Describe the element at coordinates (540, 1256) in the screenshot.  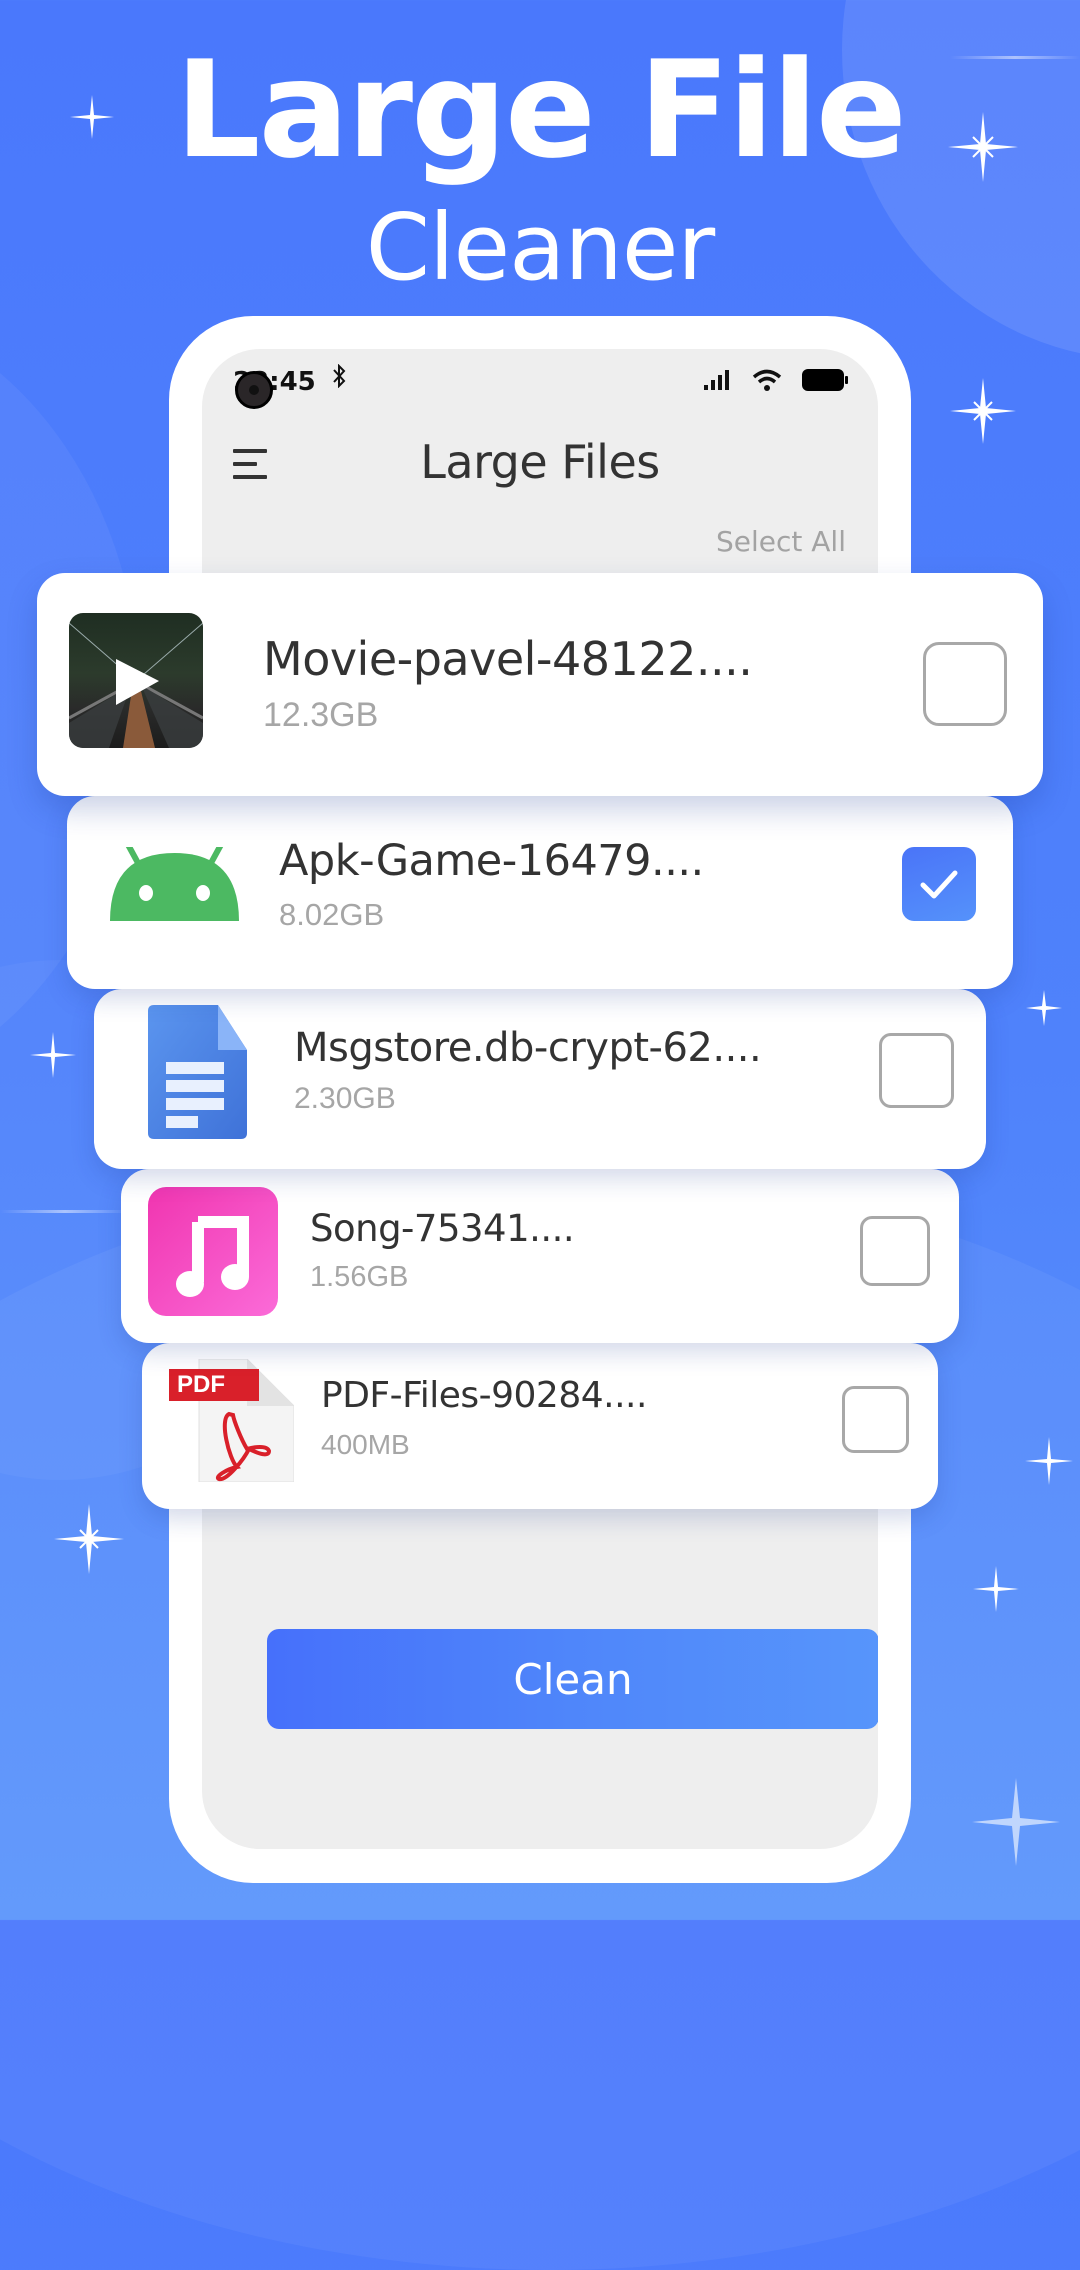
I see `file-list-item: Song-75341.... 1.56GB` at that location.